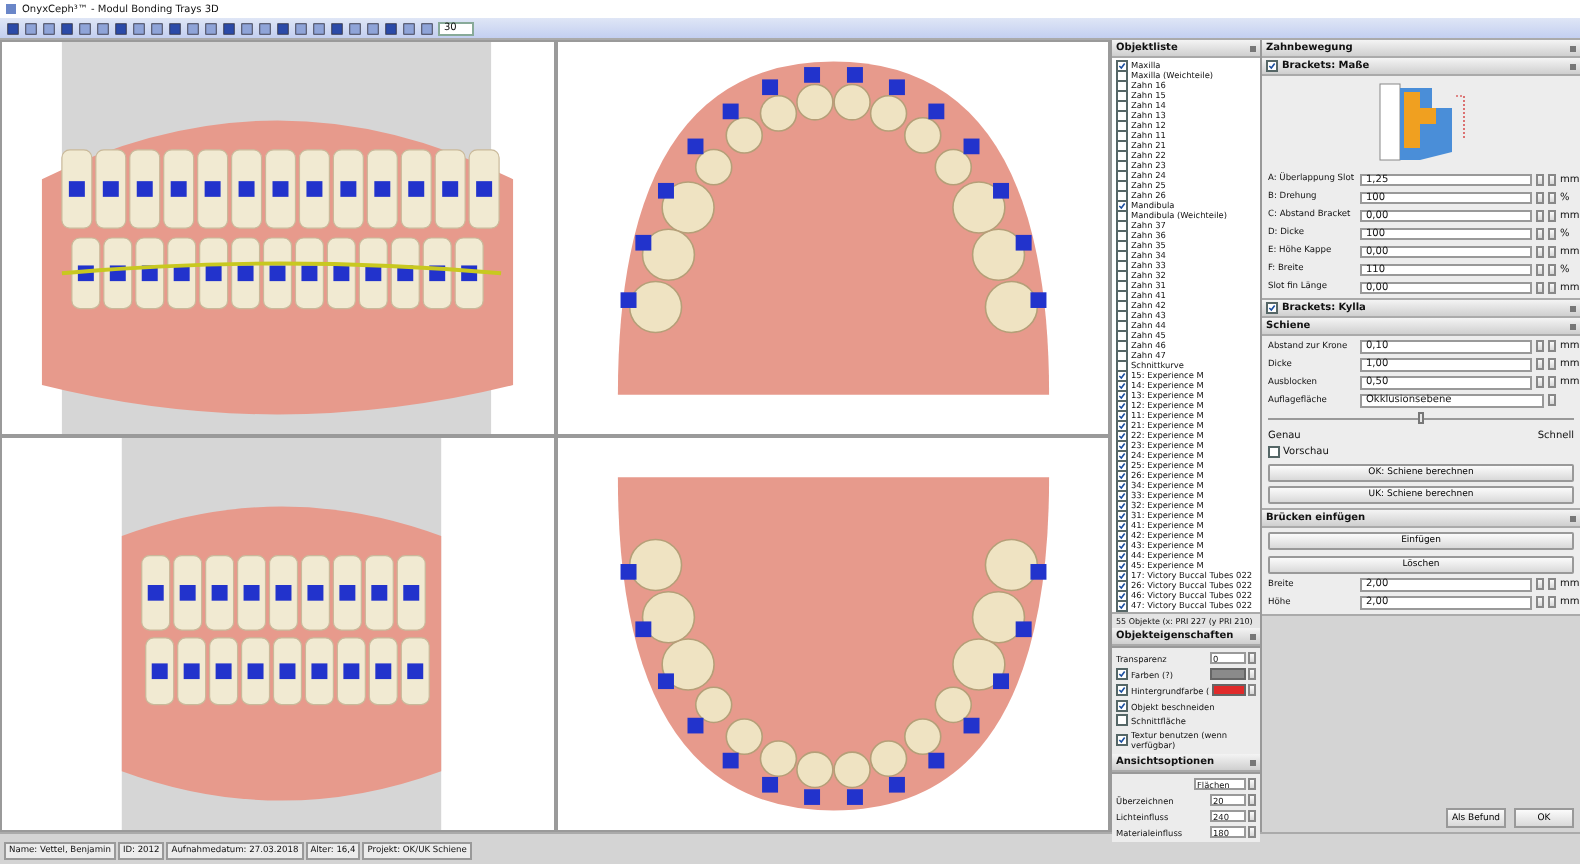 The width and height of the screenshot is (1580, 864). I want to click on spin-button, so click(1252, 658).